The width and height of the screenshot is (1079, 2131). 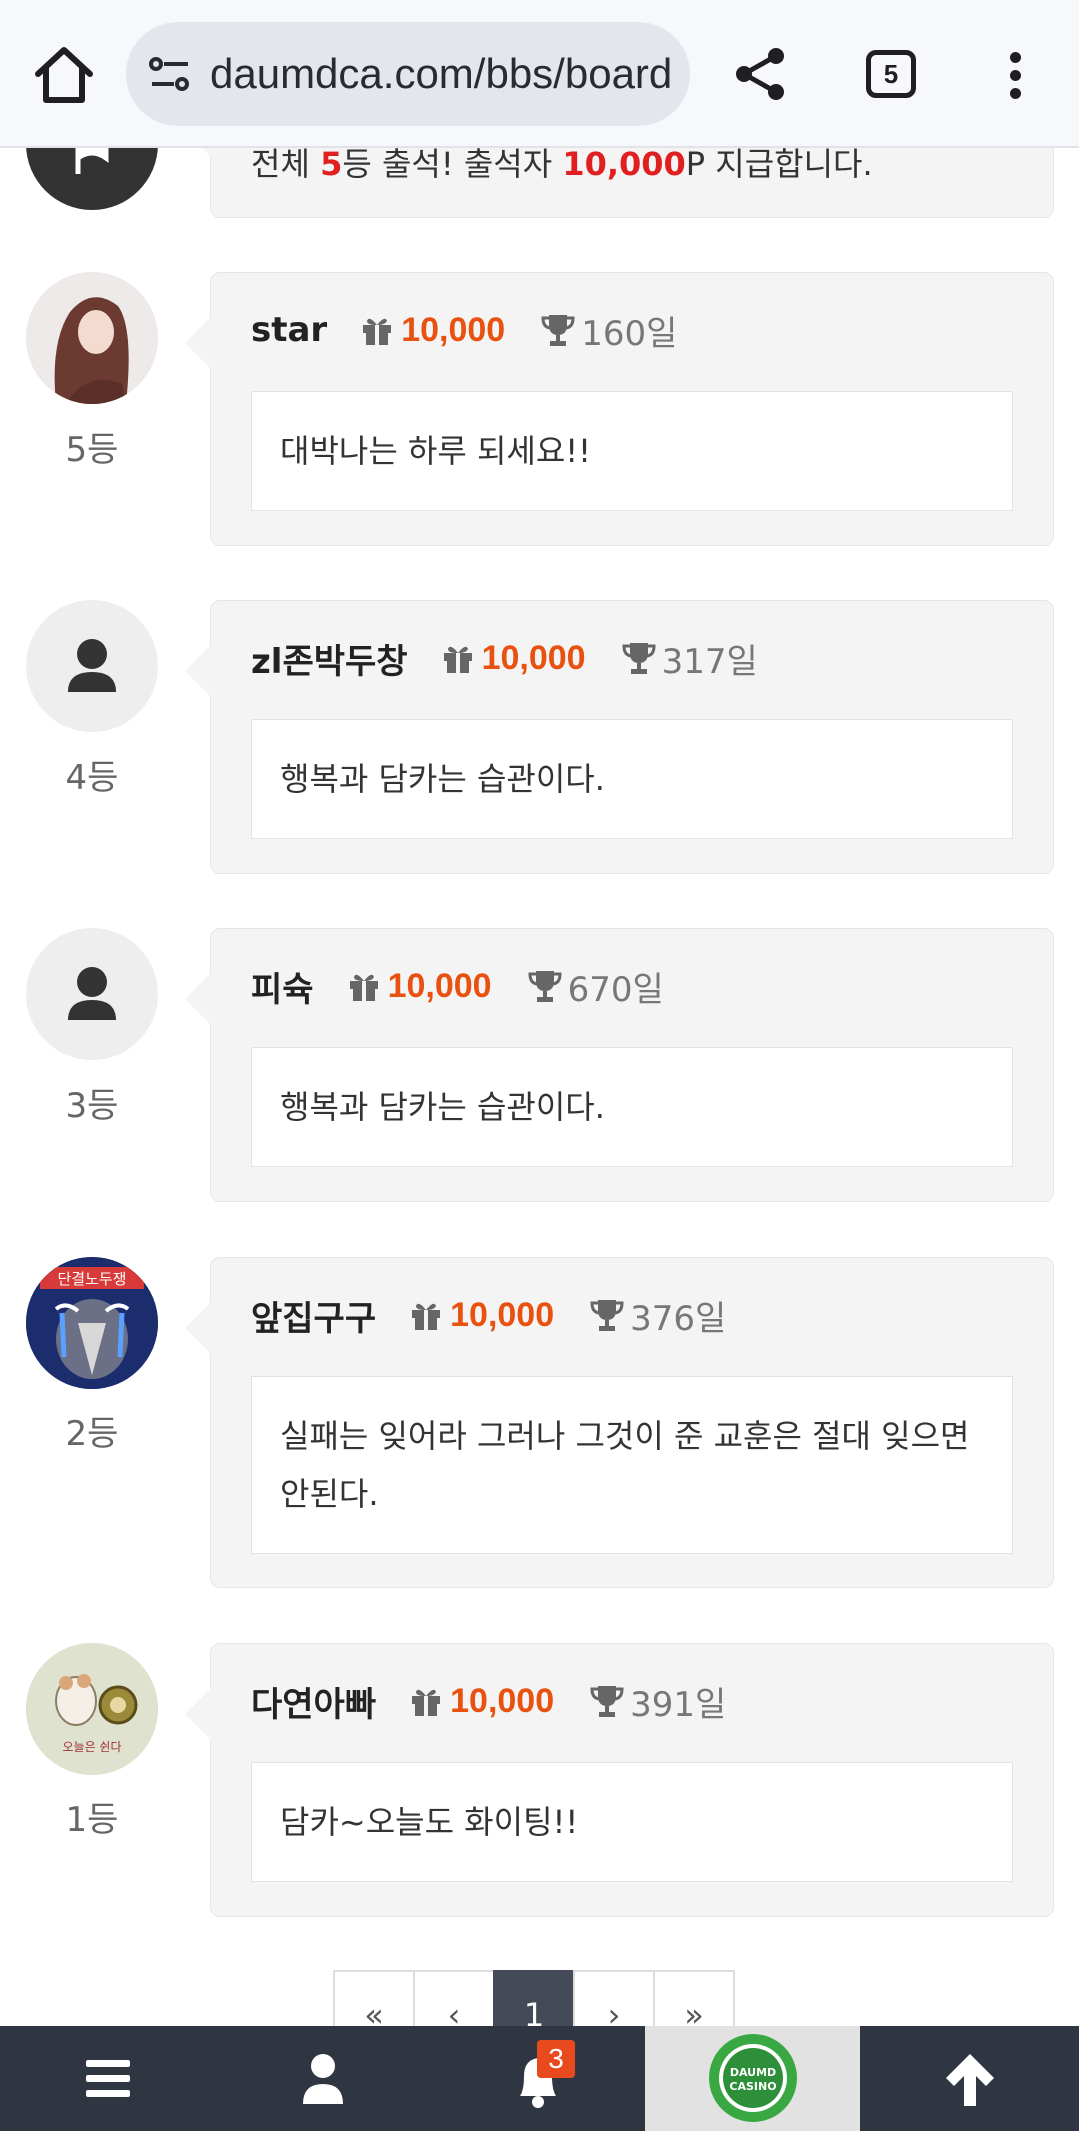 I want to click on username: 앞집구구, so click(x=313, y=1315).